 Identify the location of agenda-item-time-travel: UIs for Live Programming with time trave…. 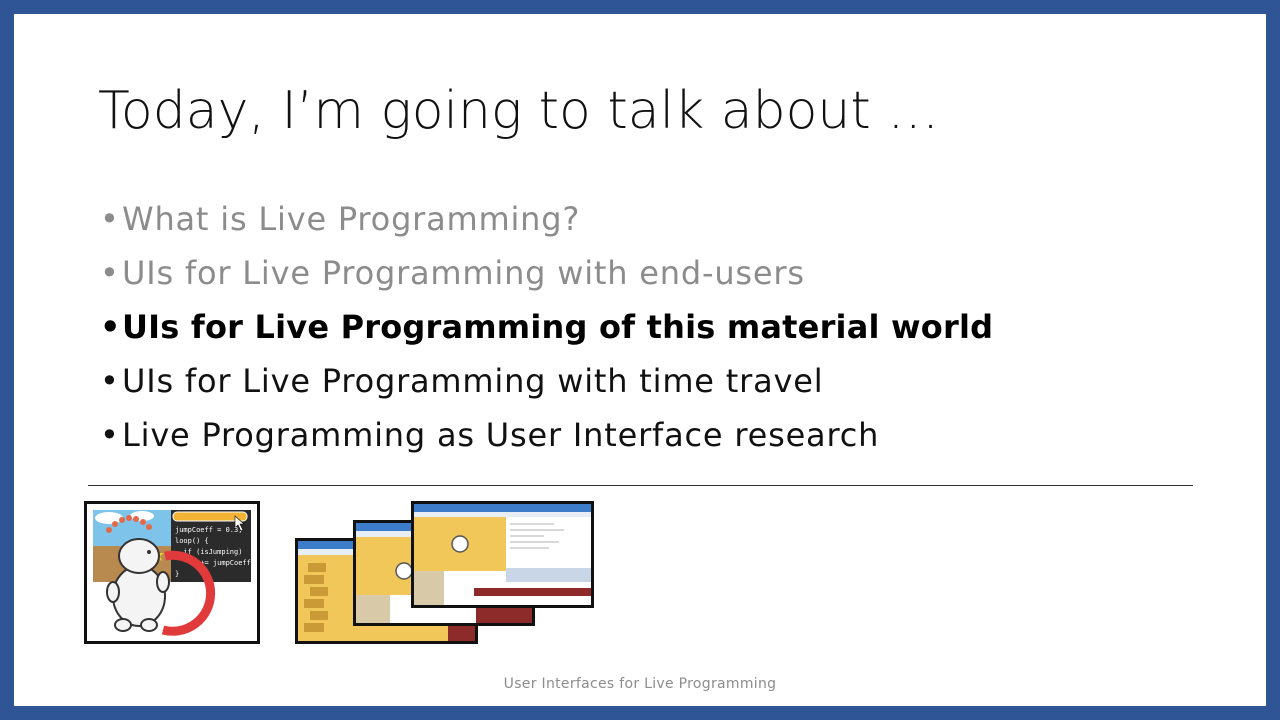
(546, 381).